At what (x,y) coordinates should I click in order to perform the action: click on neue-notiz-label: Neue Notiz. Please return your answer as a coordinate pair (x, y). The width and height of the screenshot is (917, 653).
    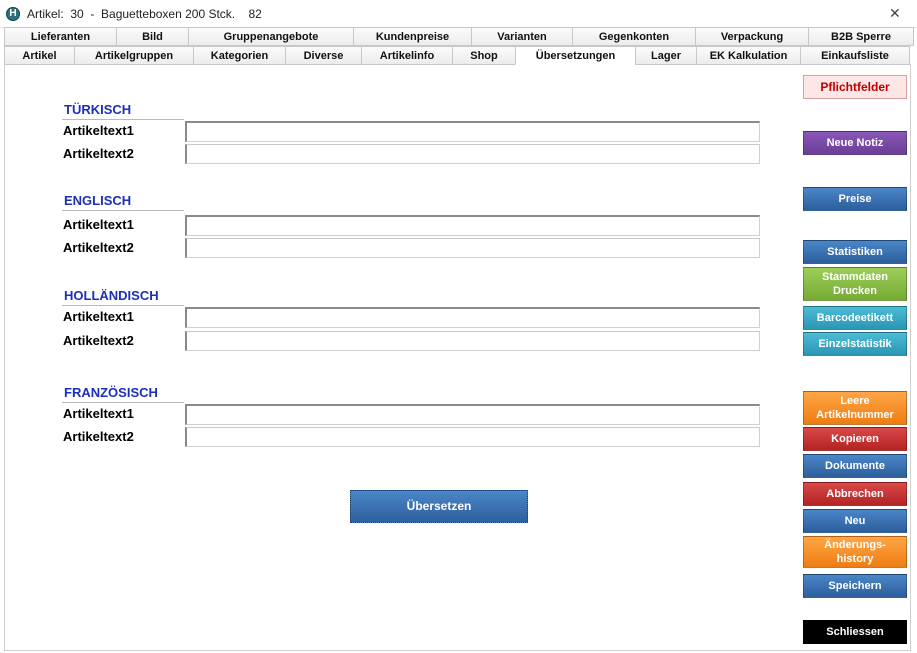
    Looking at the image, I should click on (855, 143).